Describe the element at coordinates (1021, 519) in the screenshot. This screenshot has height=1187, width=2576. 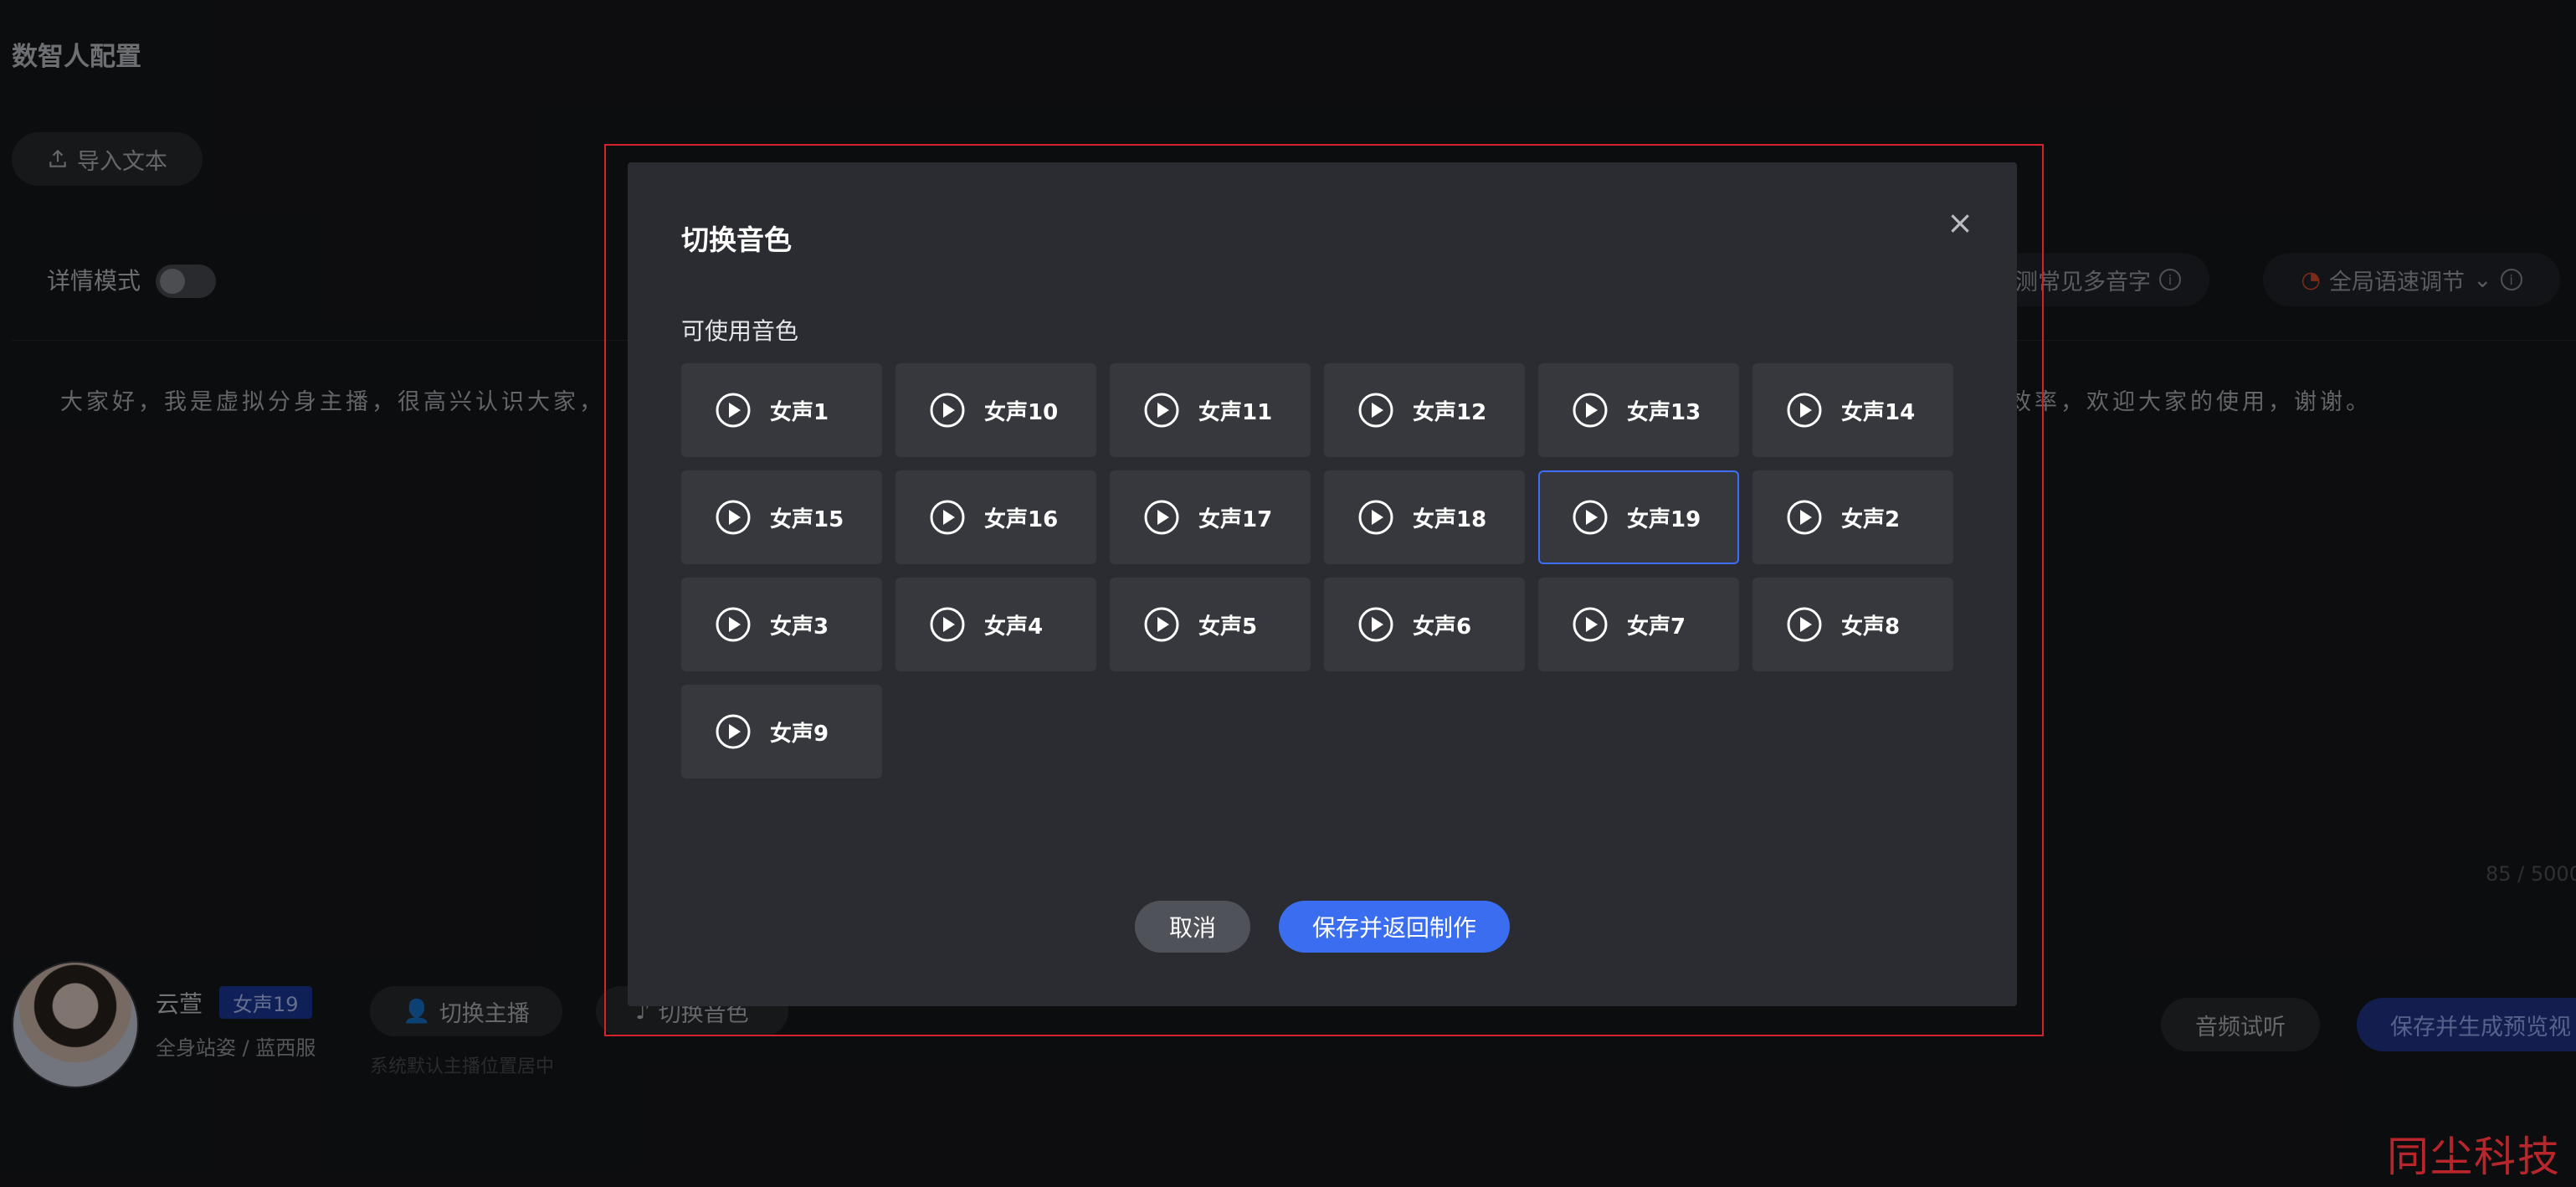
I see `voice-label: 女声16` at that location.